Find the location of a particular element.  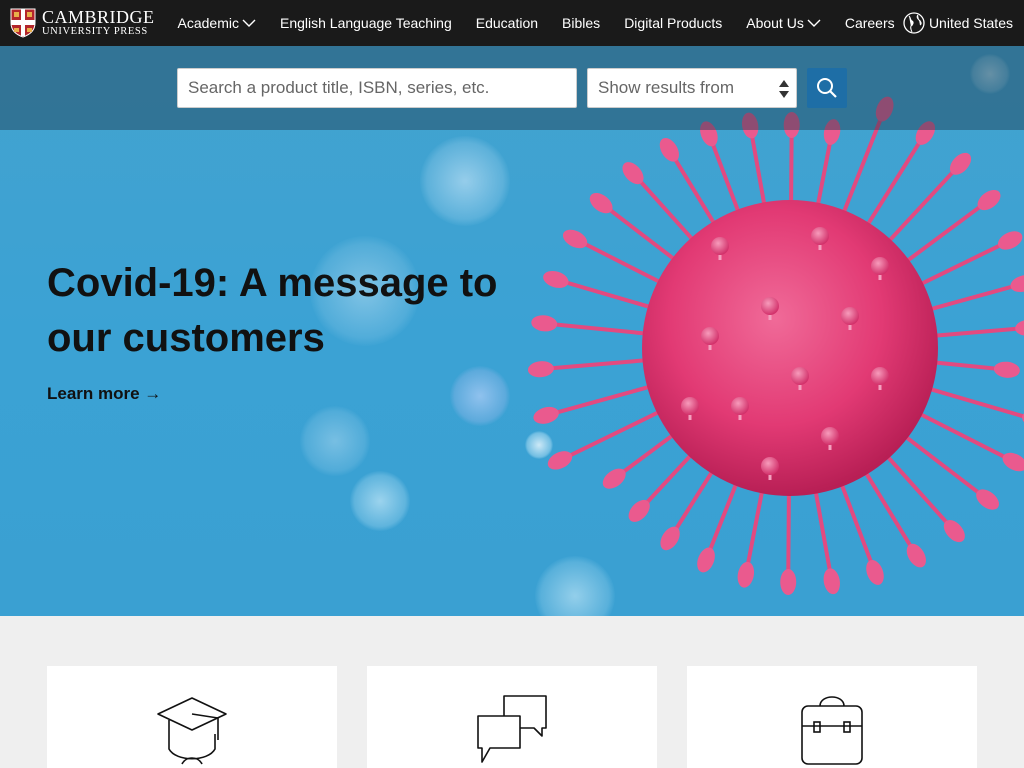

results-source-placeholder: Show results from is located at coordinates (666, 87).